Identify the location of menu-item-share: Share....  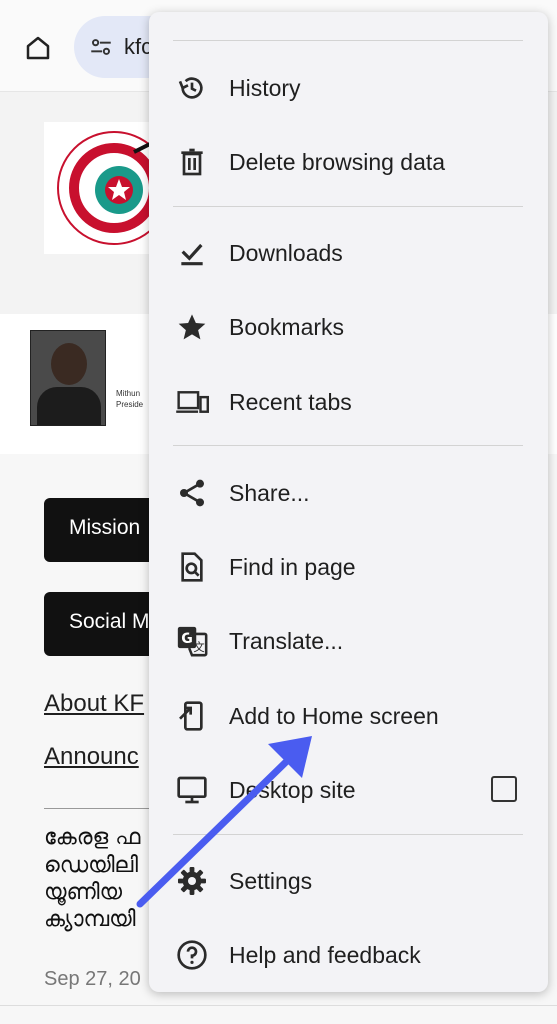
(348, 493).